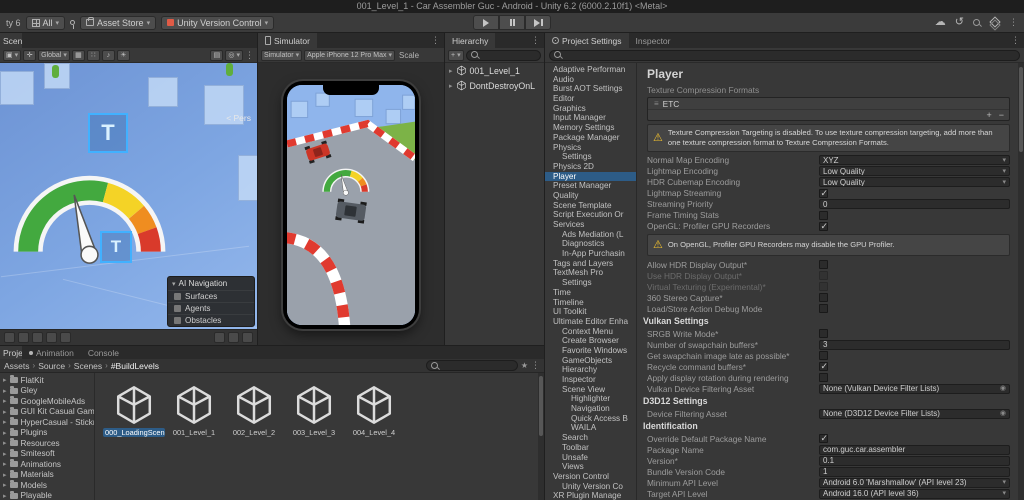 The image size is (1024, 500). What do you see at coordinates (823, 276) in the screenshot?
I see `use-hdr-display-output-checkbox` at bounding box center [823, 276].